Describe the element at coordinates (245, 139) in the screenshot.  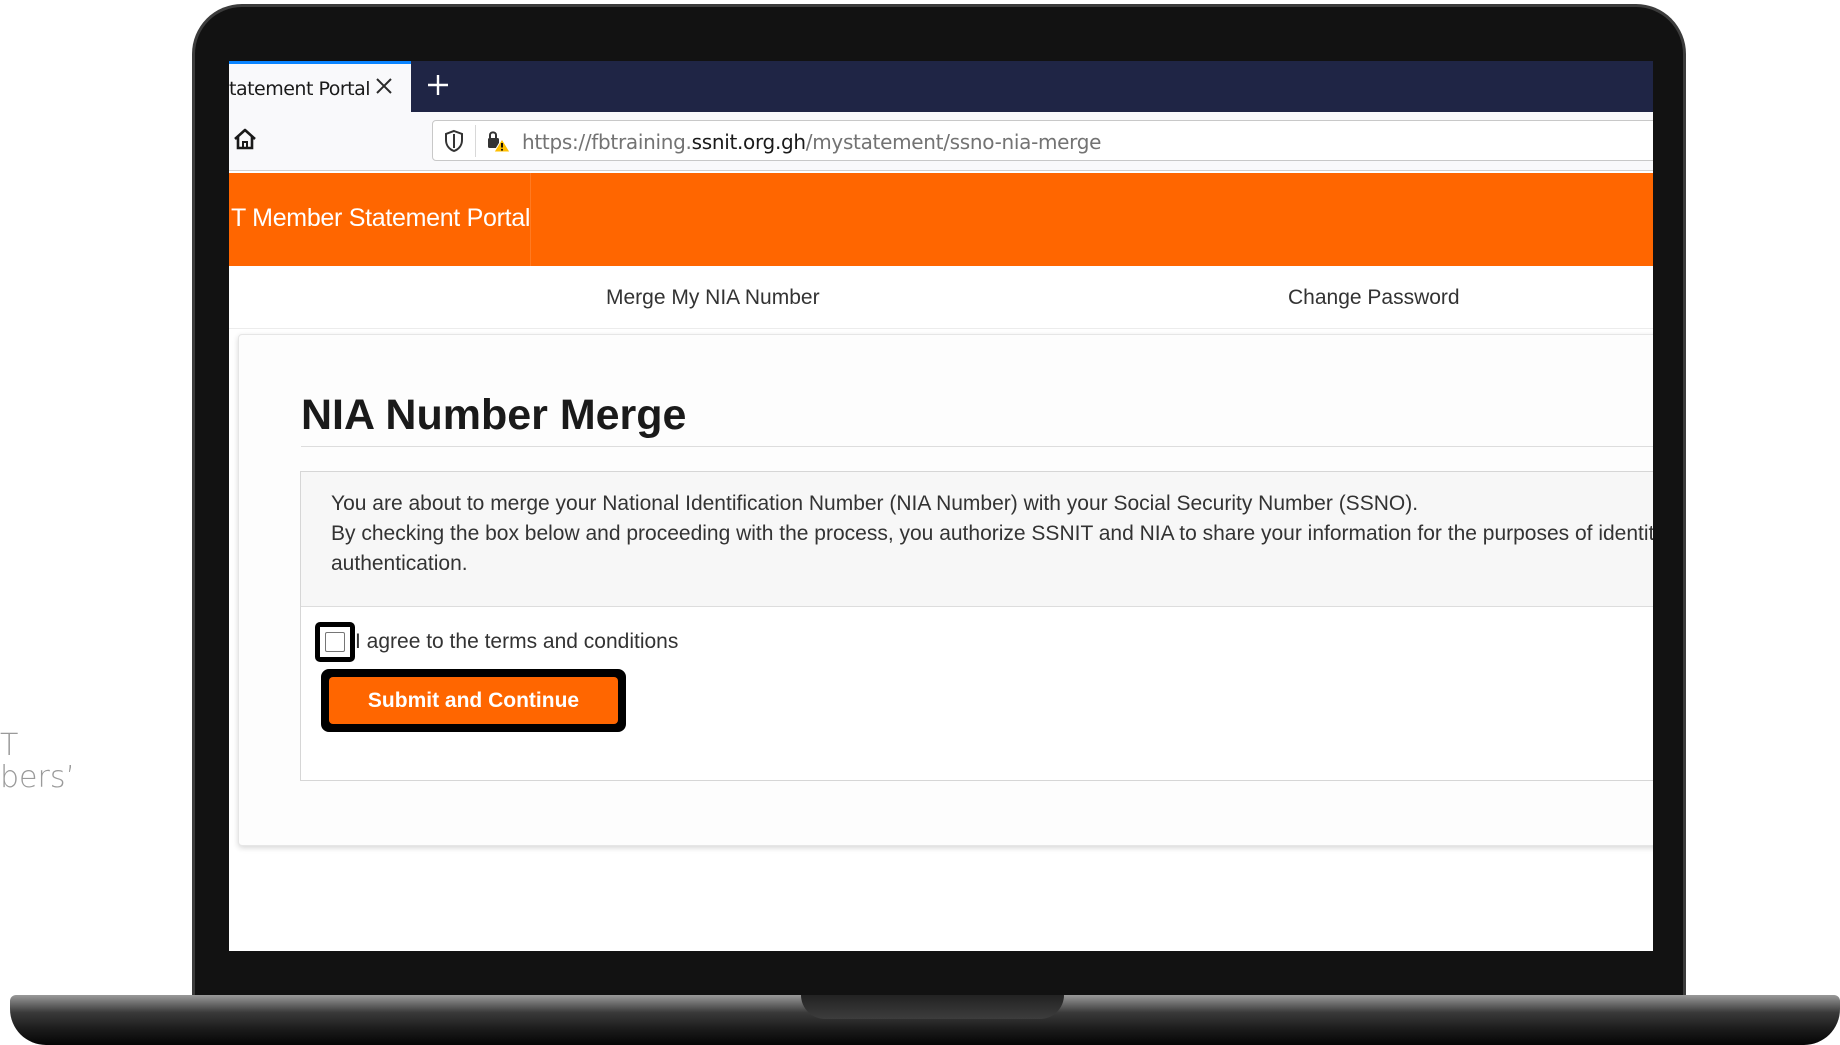
I see `home-icon` at that location.